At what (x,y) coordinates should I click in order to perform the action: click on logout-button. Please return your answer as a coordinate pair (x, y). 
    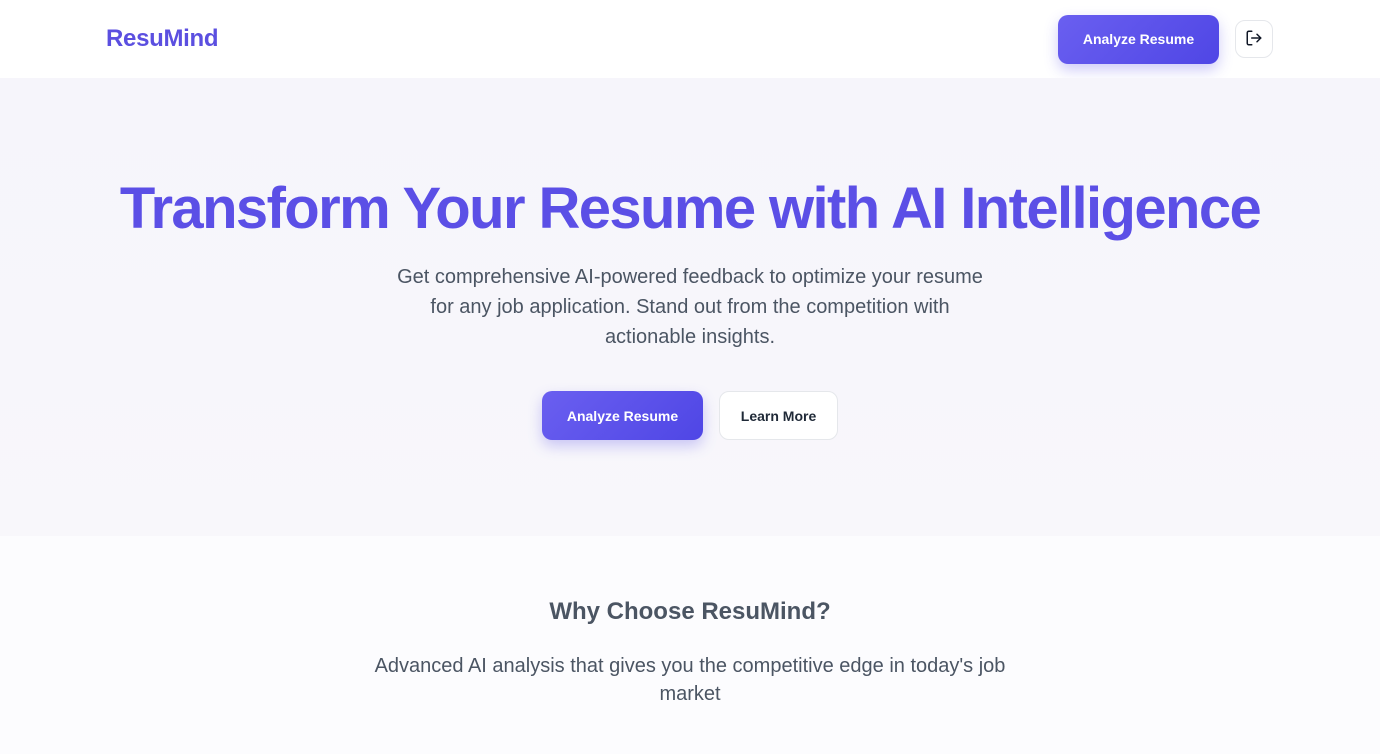
    Looking at the image, I should click on (1254, 39).